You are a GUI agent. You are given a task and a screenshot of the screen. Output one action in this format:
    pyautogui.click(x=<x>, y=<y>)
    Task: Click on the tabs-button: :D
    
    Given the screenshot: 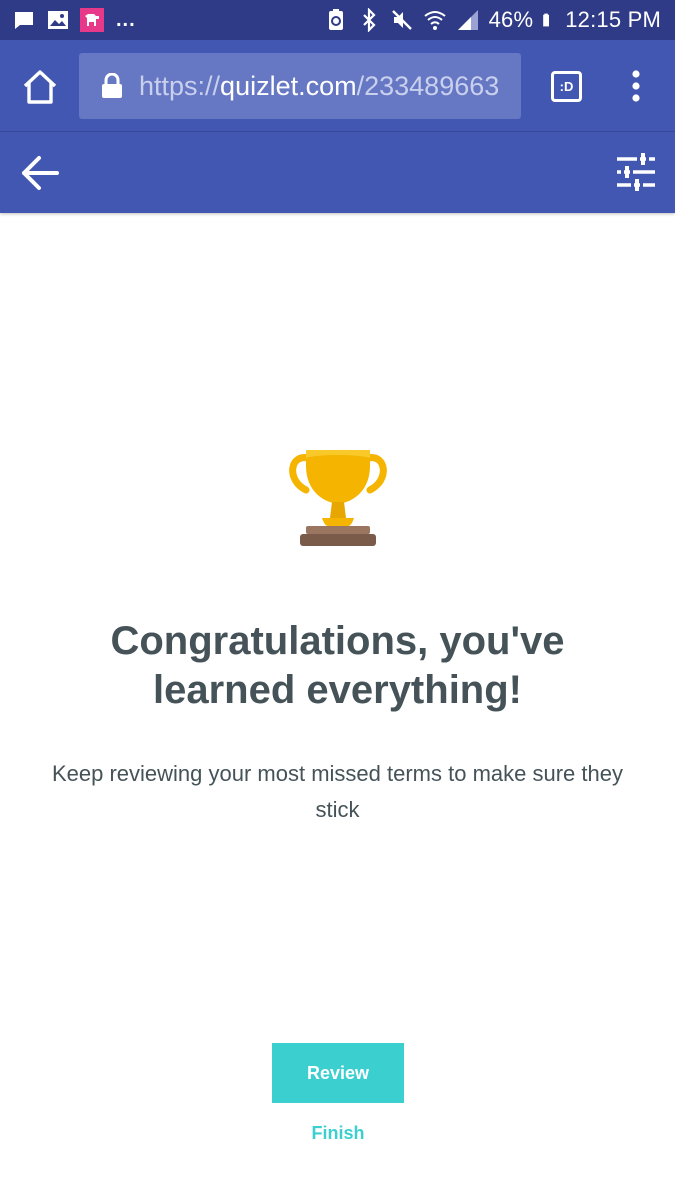 What is the action you would take?
    pyautogui.click(x=566, y=86)
    